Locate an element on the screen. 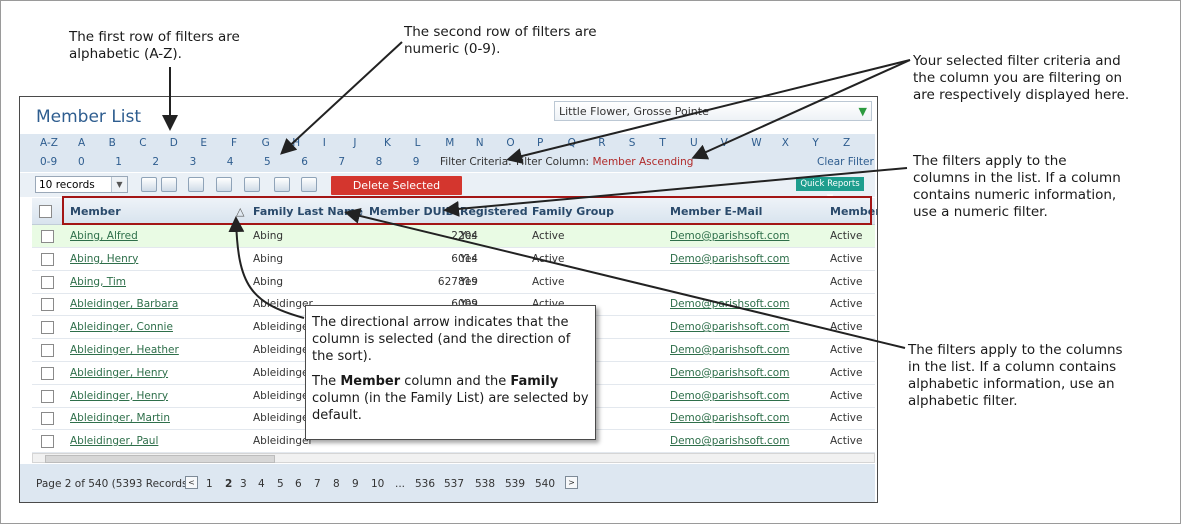 This screenshot has height=524, width=1181. pager-page-link: 3 is located at coordinates (243, 484).